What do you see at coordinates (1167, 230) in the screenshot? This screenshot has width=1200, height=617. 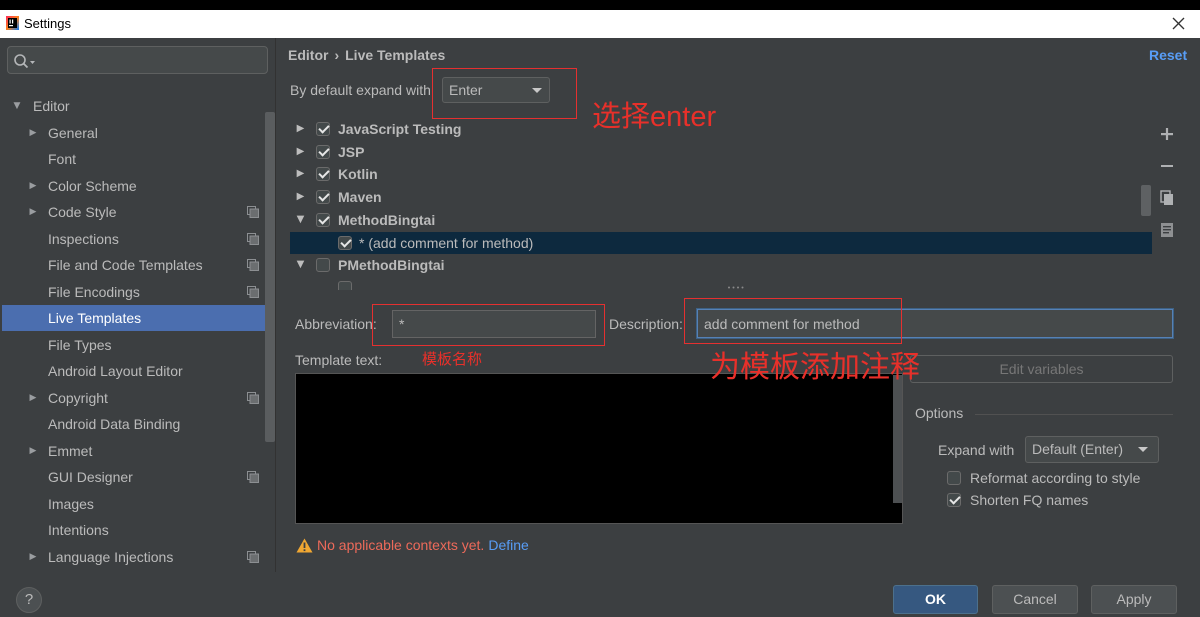 I see `restore-icon` at bounding box center [1167, 230].